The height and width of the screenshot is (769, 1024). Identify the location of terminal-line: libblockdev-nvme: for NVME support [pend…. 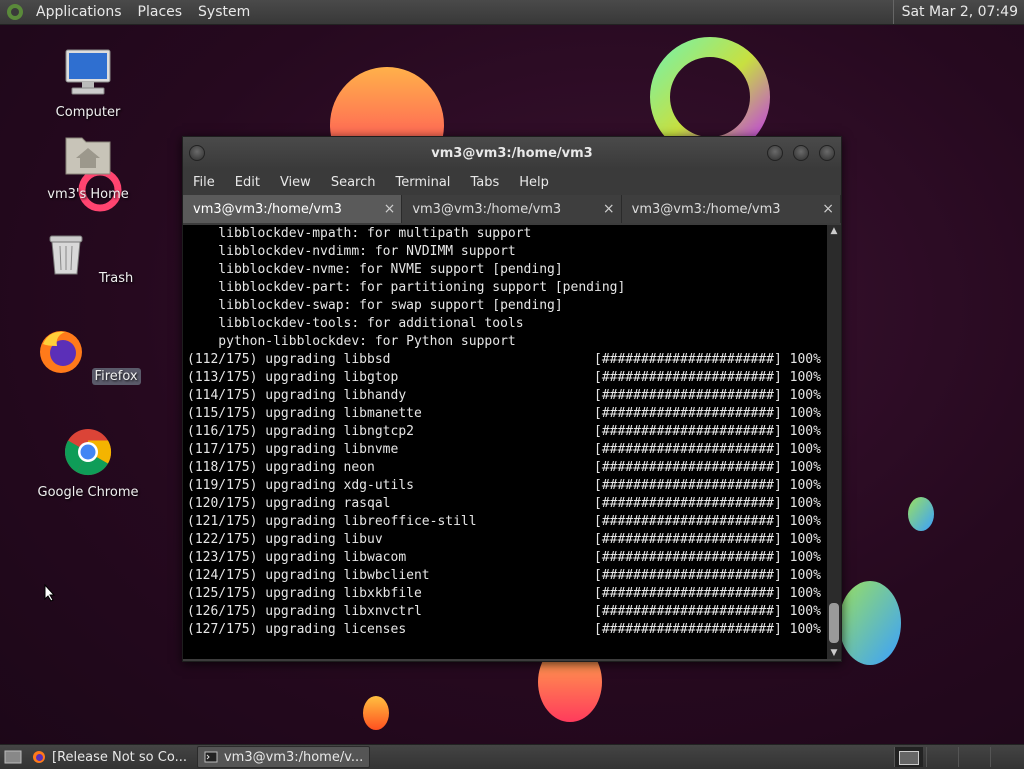
(375, 269).